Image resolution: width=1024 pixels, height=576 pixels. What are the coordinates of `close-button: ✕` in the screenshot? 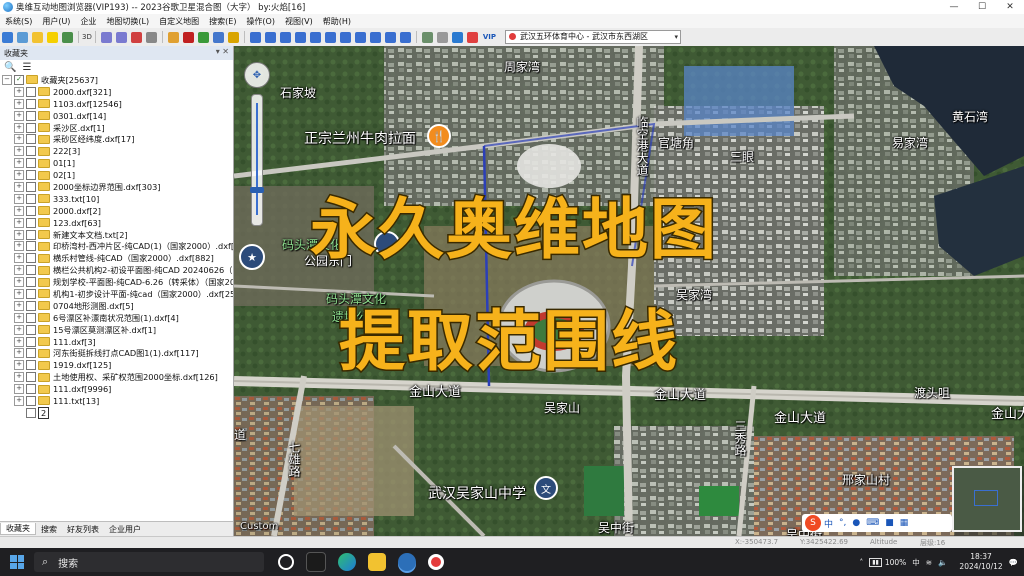 It's located at (1010, 7).